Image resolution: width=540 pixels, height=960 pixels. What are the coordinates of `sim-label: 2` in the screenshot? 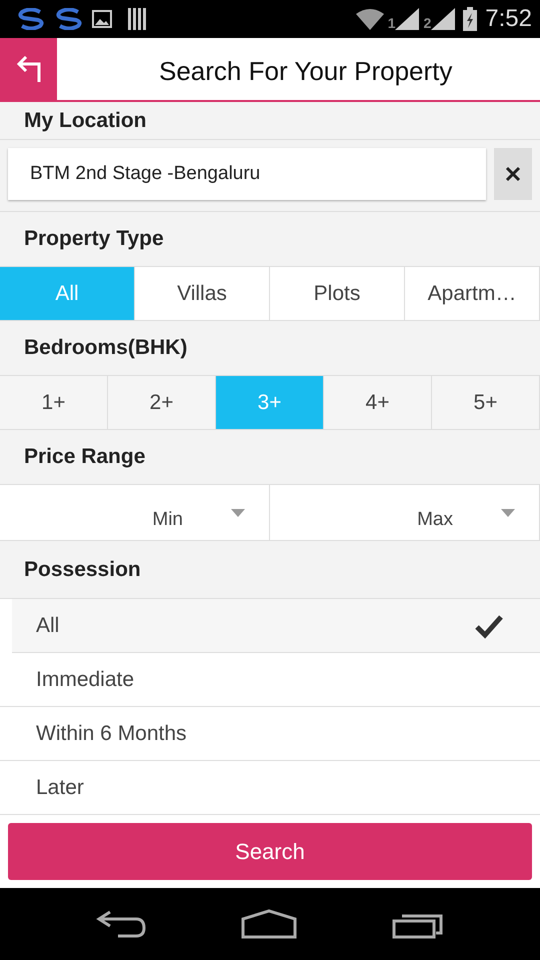 It's located at (427, 23).